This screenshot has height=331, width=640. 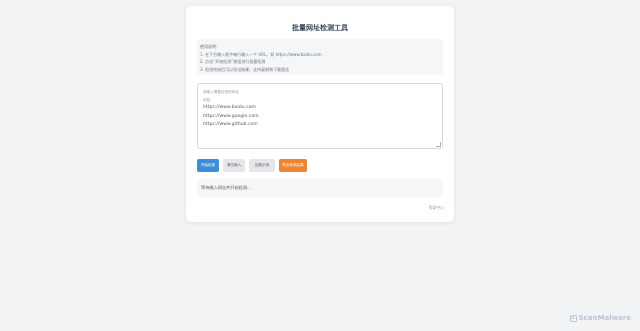 I want to click on clear-input-button: 清空输入, so click(x=234, y=165).